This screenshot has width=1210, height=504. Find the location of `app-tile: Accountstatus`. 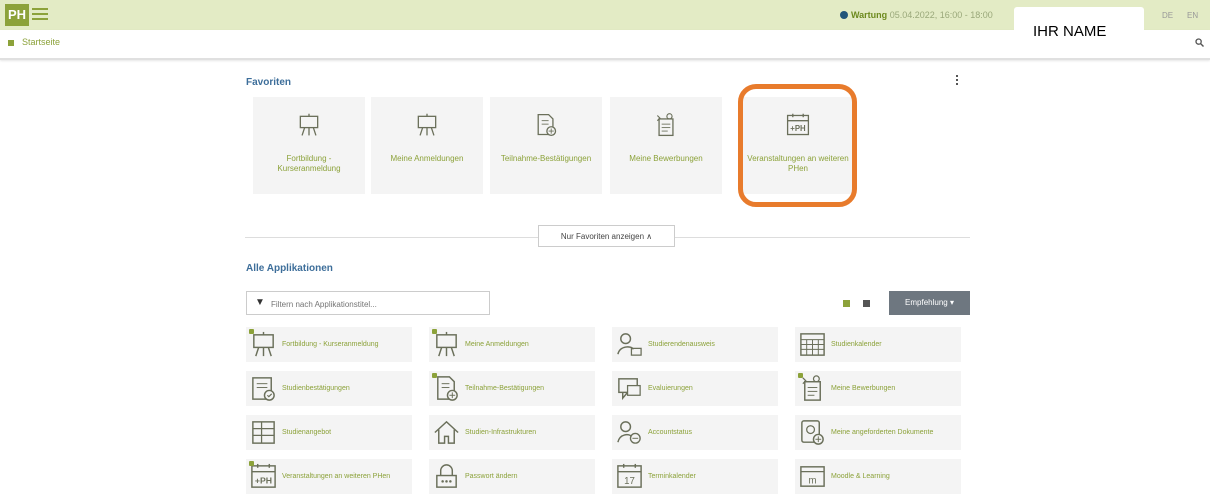

app-tile: Accountstatus is located at coordinates (695, 432).